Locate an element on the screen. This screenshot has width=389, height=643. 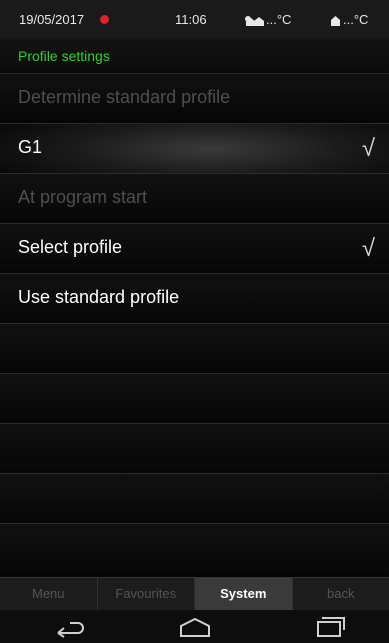
house-icon is located at coordinates (335, 21).